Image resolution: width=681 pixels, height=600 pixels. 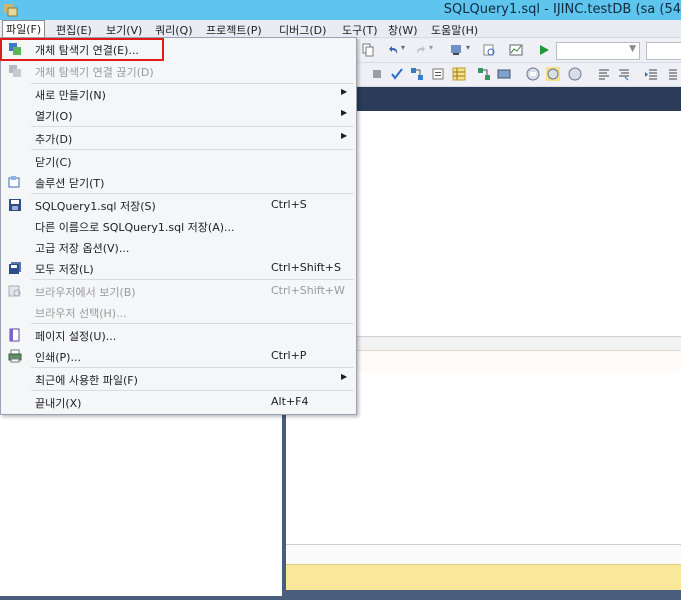 I want to click on chart-icon, so click(x=516, y=50).